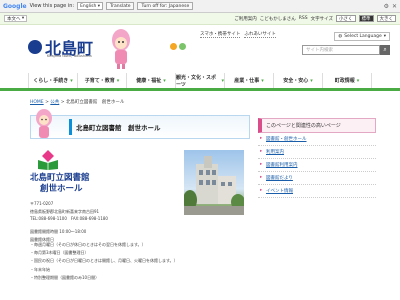  I want to click on sidebar-item-newsletter: 図書館だより, so click(317, 178).